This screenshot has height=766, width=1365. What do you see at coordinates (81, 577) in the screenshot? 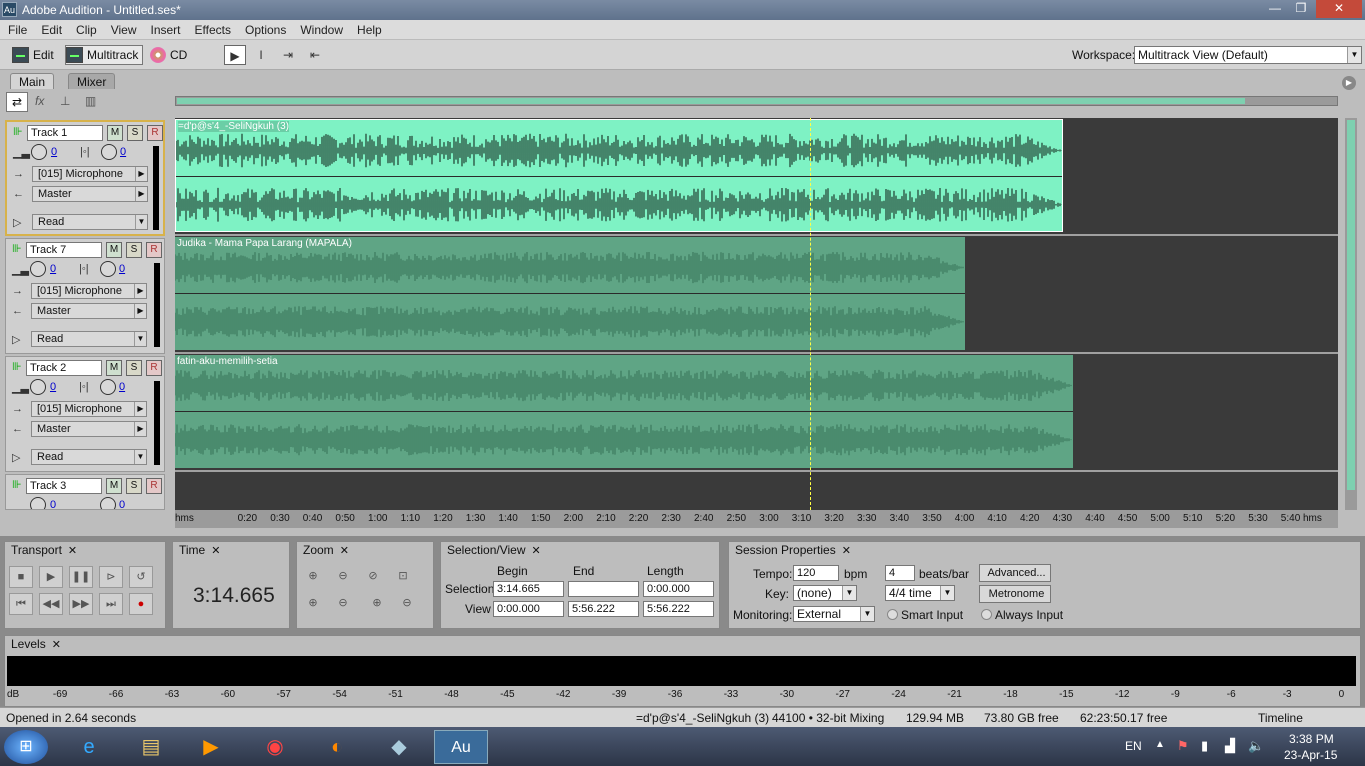
I see `pause-button: ❚❚` at bounding box center [81, 577].